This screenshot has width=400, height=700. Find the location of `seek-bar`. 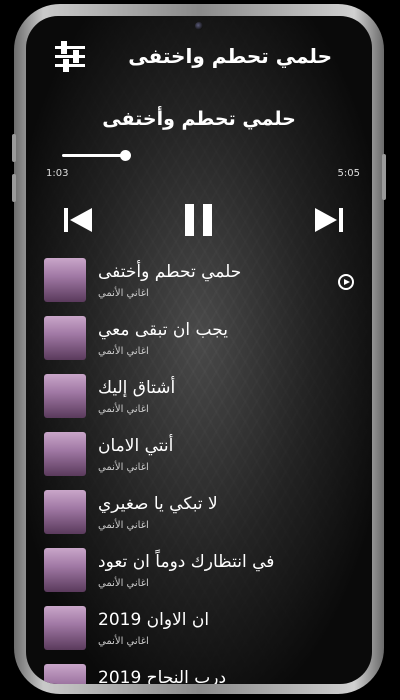

seek-bar is located at coordinates (211, 155).